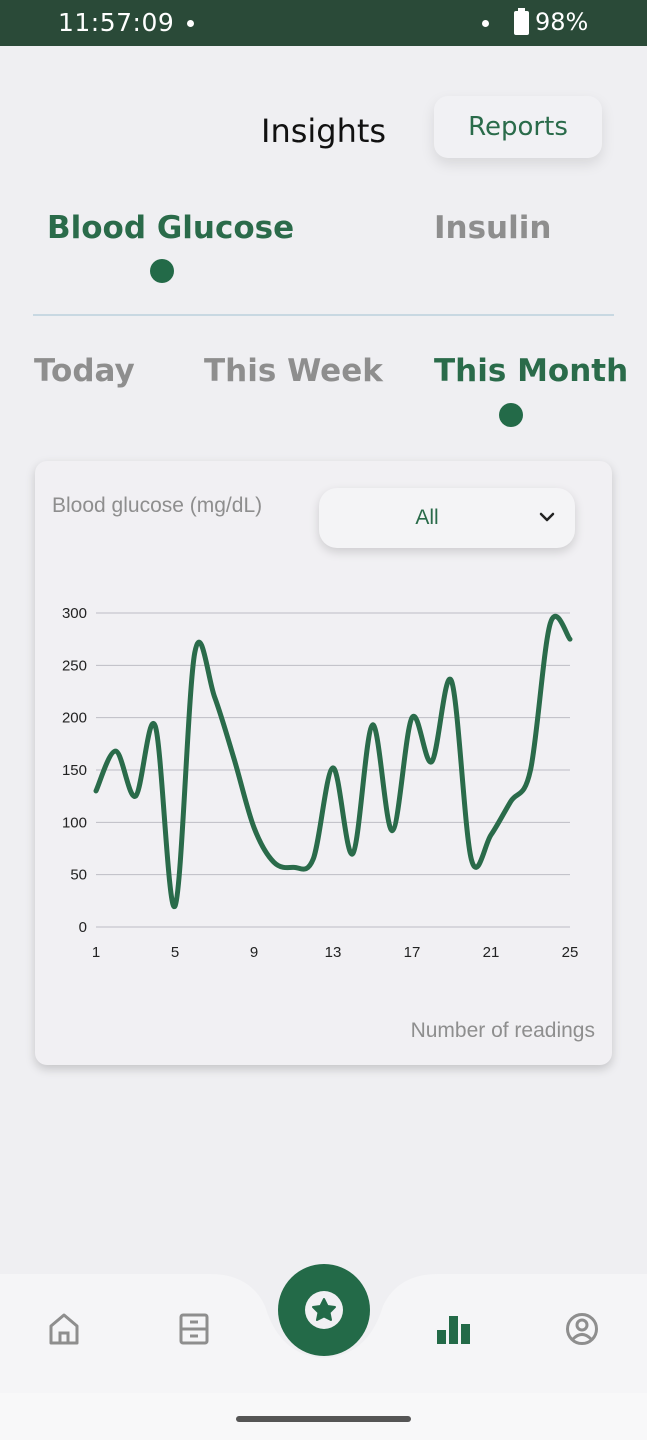 The image size is (647, 1440). What do you see at coordinates (491, 952) in the screenshot?
I see `x-tick-label: 21` at bounding box center [491, 952].